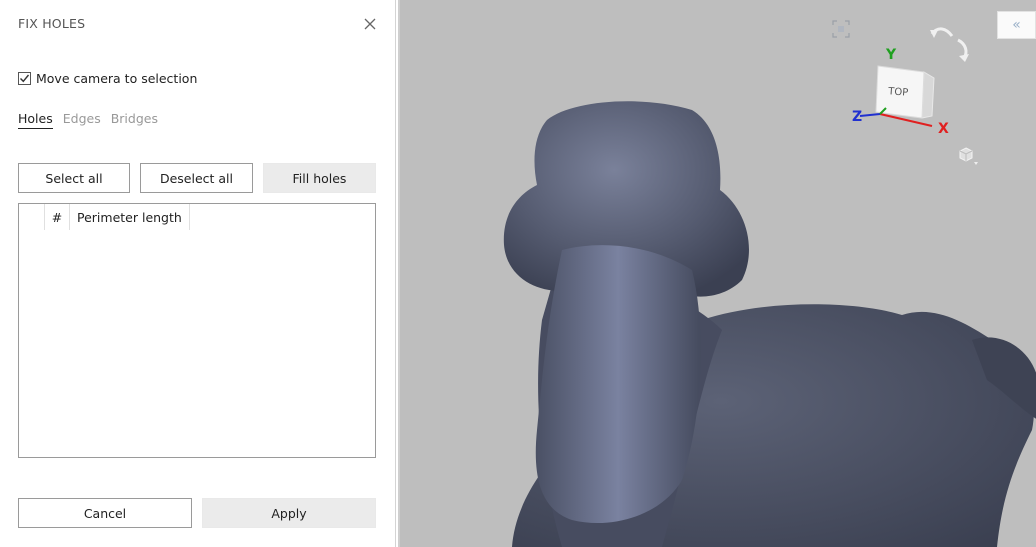 The image size is (1036, 547). Describe the element at coordinates (289, 513) in the screenshot. I see `apply-button: Apply` at that location.